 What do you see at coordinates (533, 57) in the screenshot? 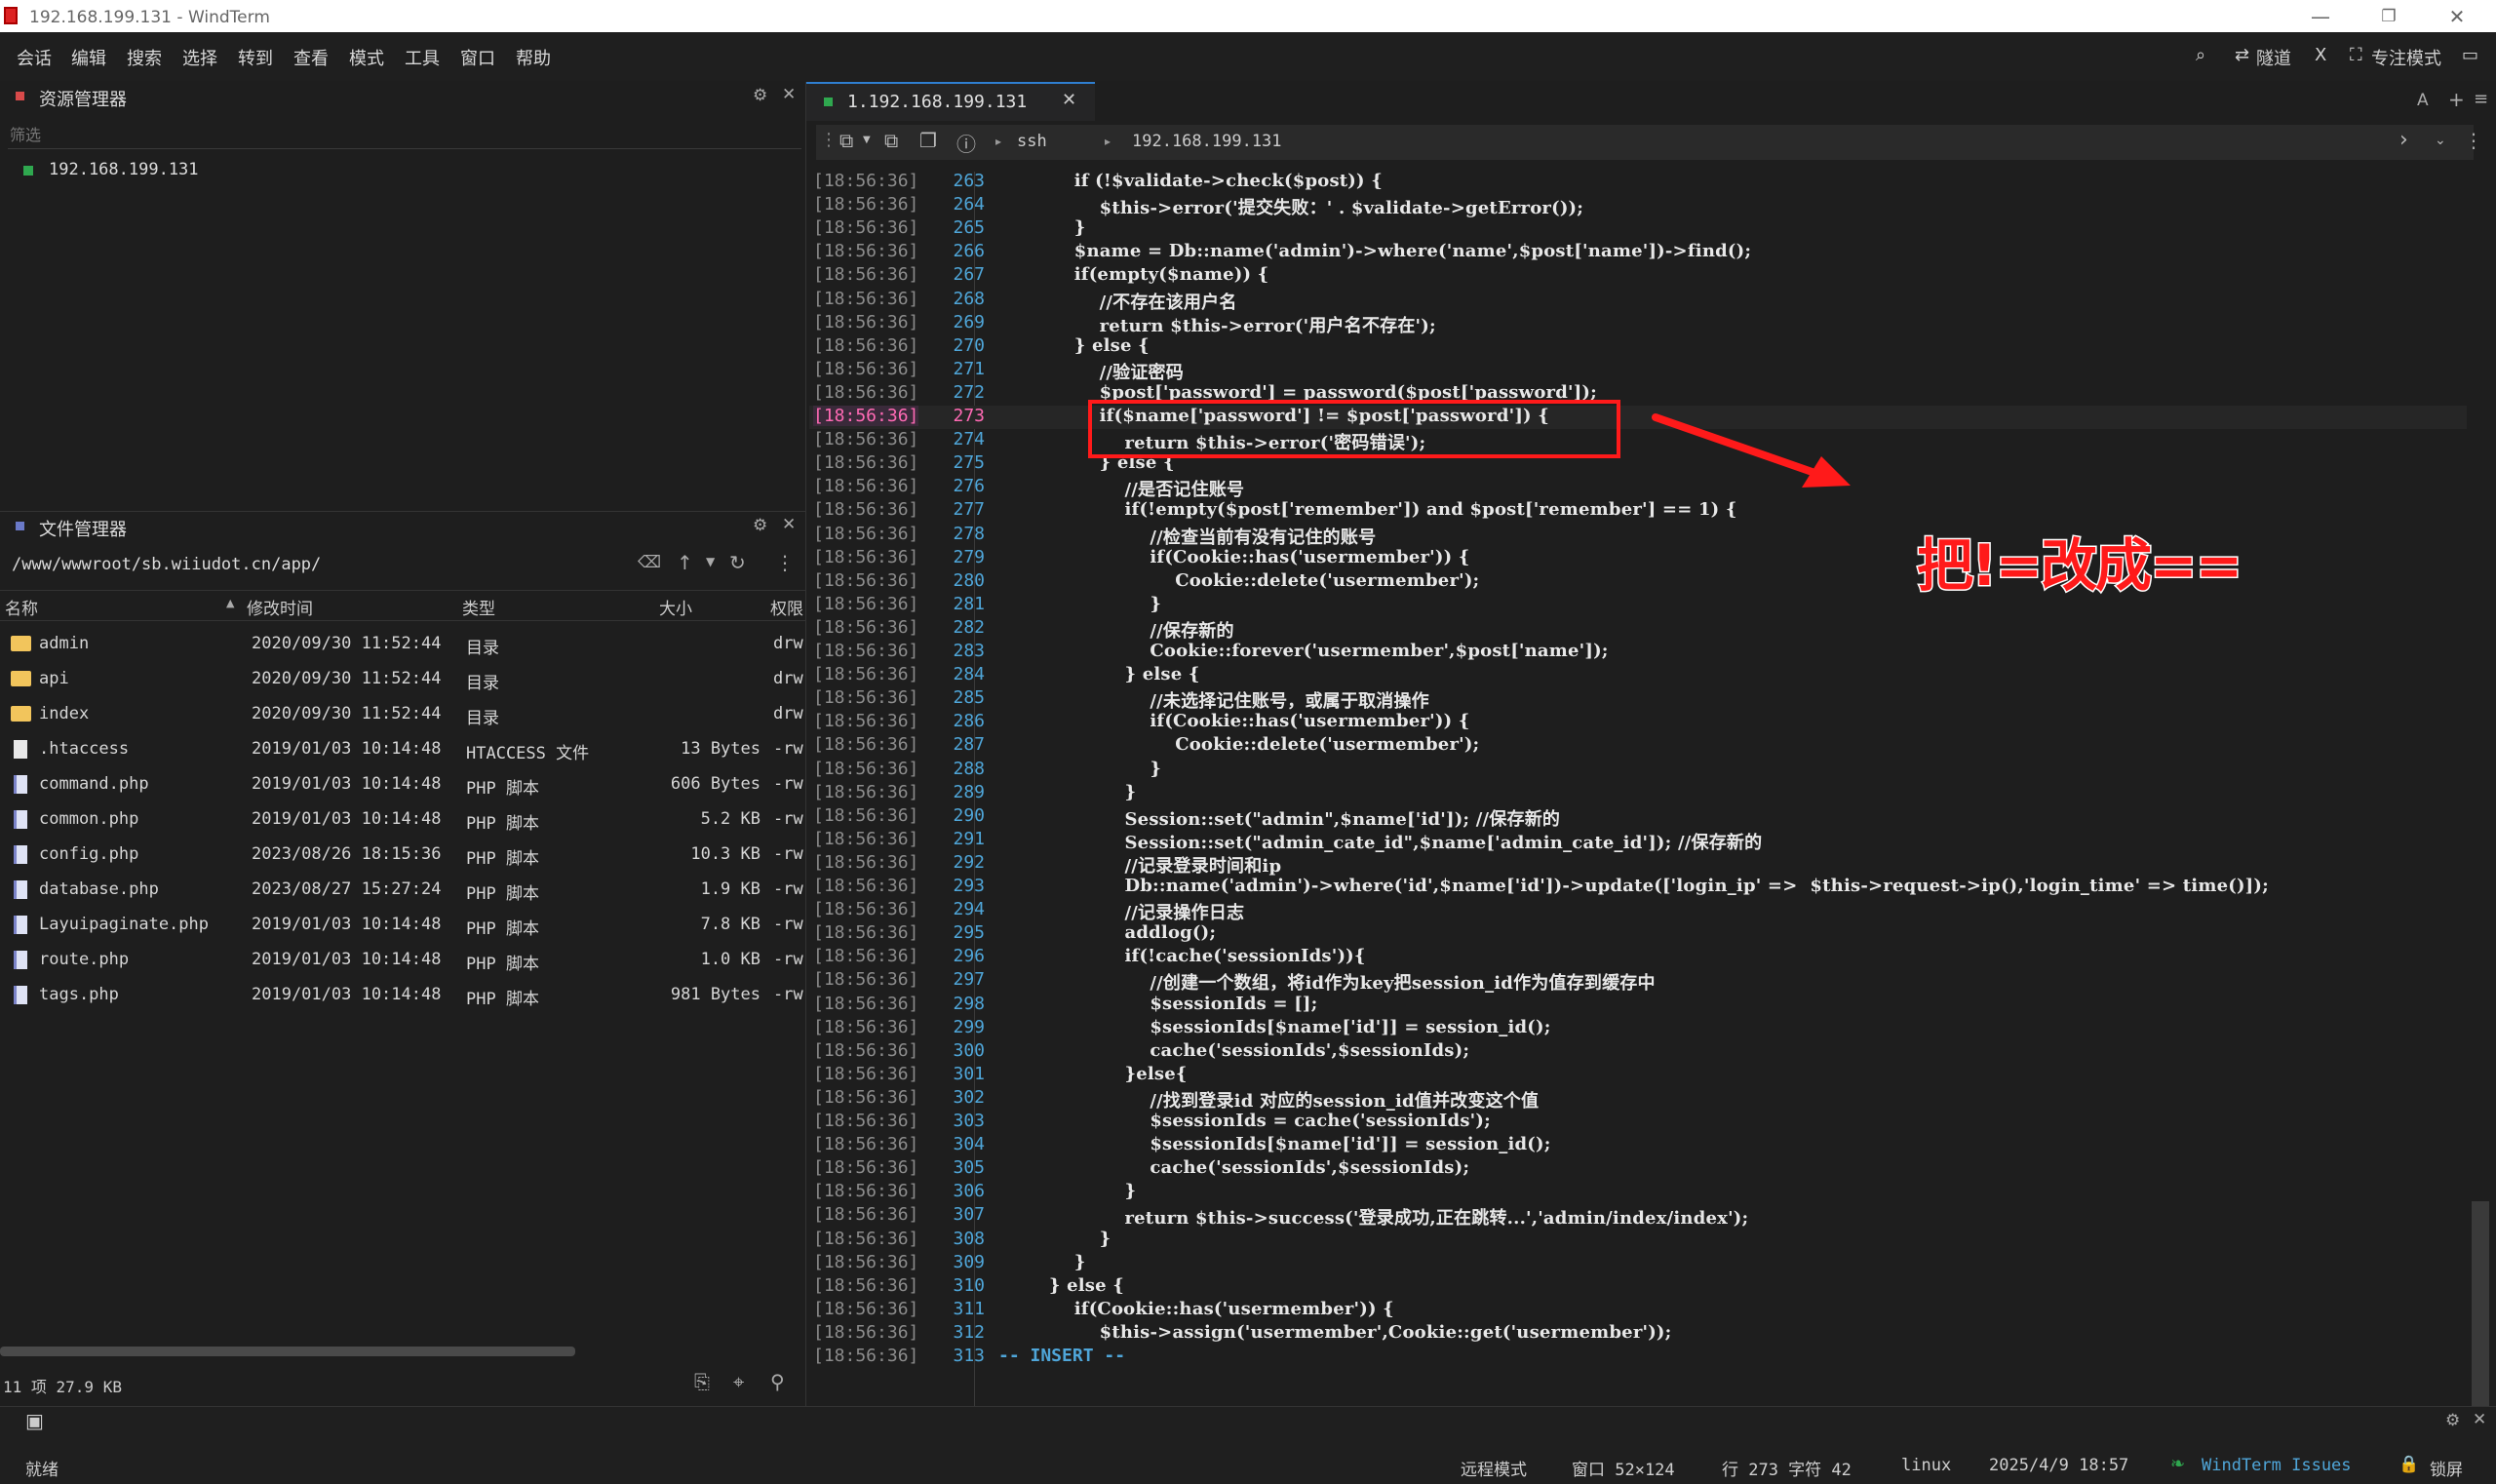
I see `menu-help: 帮助` at bounding box center [533, 57].